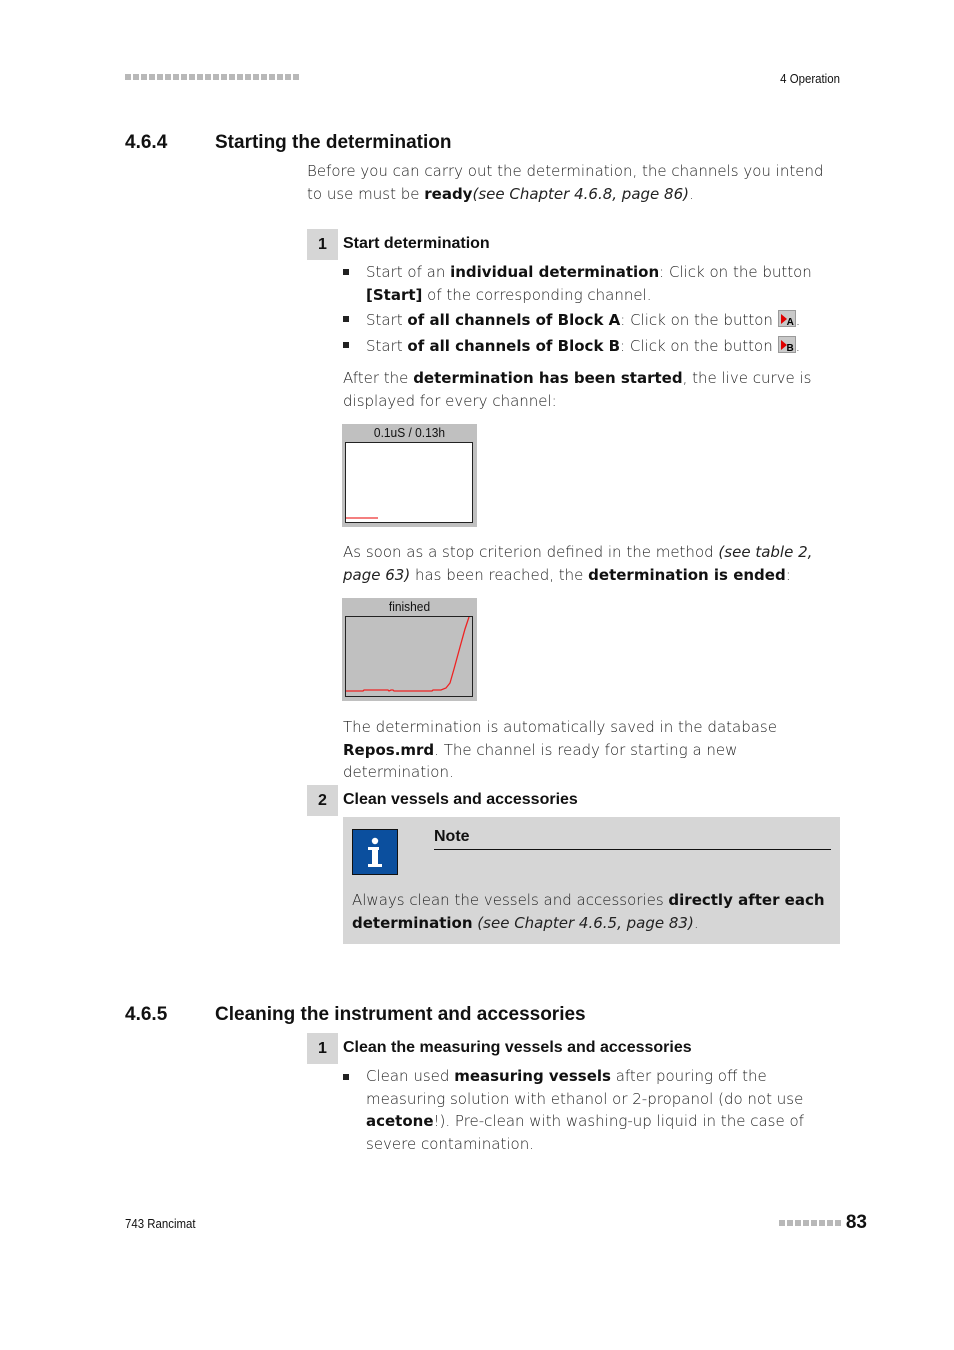  Describe the element at coordinates (632, 849) in the screenshot. I see `note-divider` at that location.